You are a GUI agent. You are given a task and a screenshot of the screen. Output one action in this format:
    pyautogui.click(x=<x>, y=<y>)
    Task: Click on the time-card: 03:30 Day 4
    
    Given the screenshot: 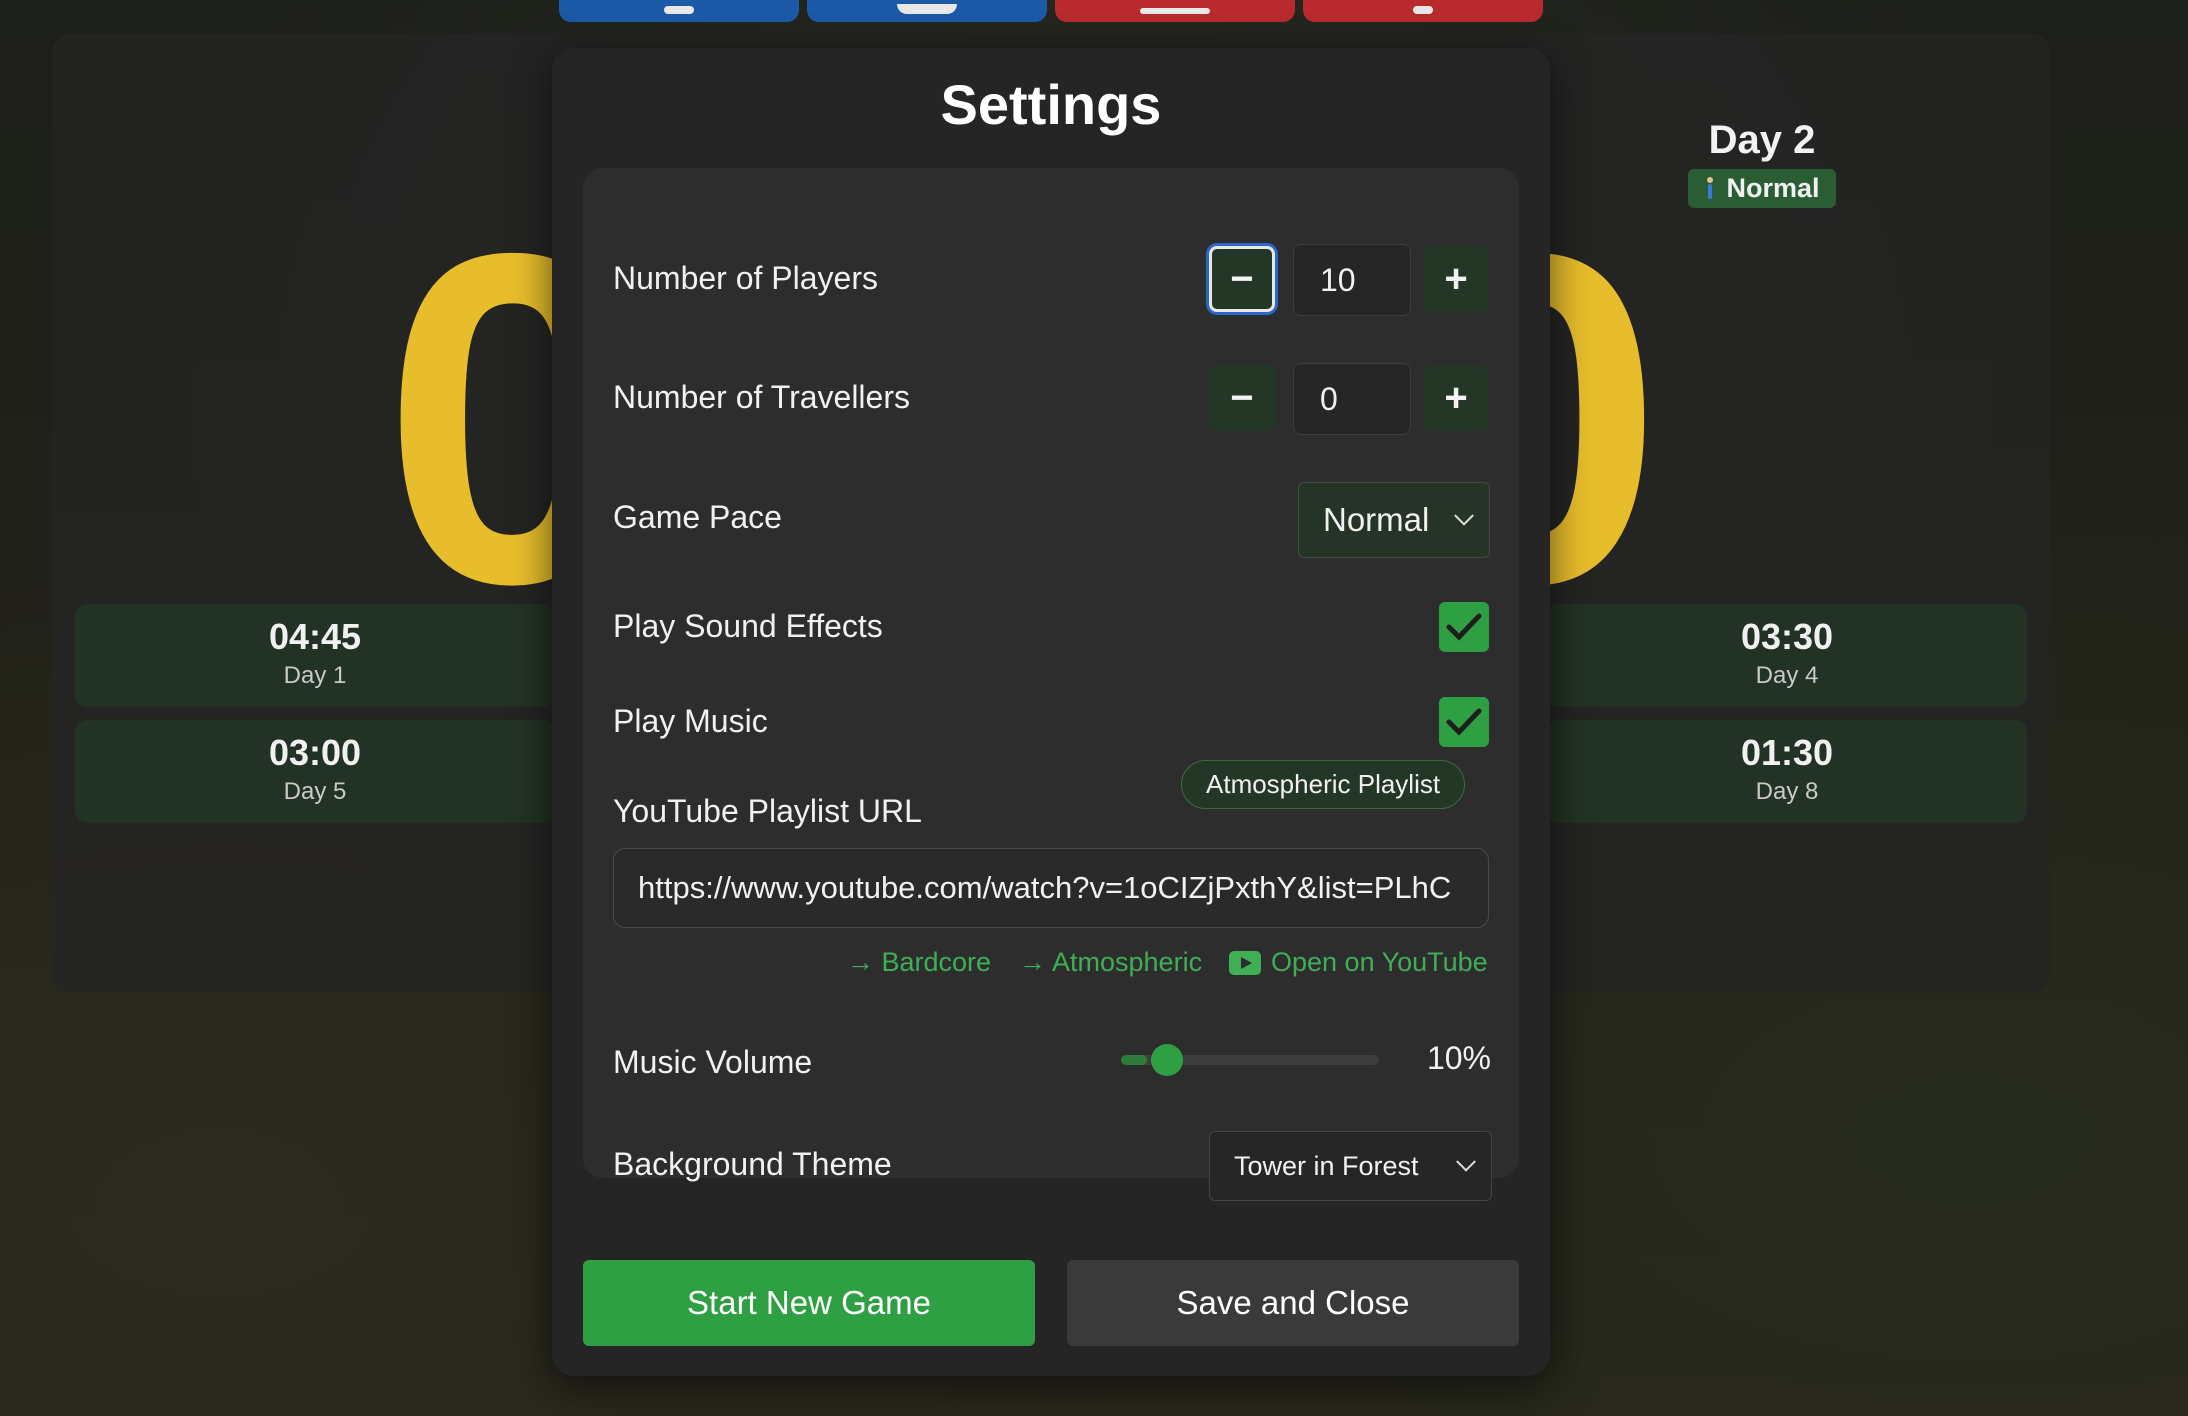 What is the action you would take?
    pyautogui.click(x=1787, y=655)
    